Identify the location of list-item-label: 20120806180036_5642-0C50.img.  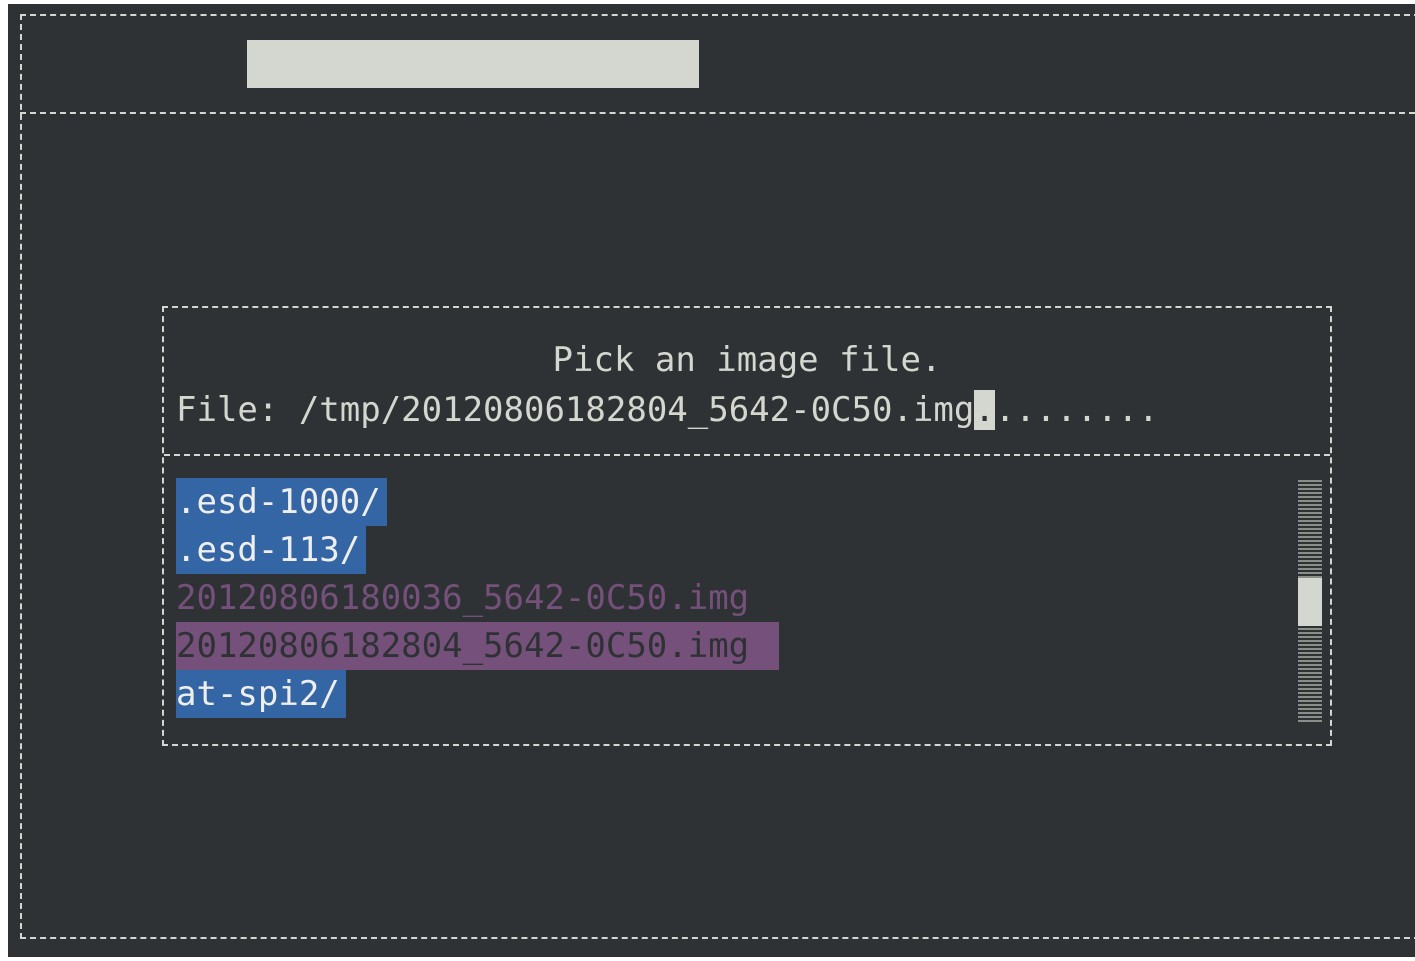
(463, 598).